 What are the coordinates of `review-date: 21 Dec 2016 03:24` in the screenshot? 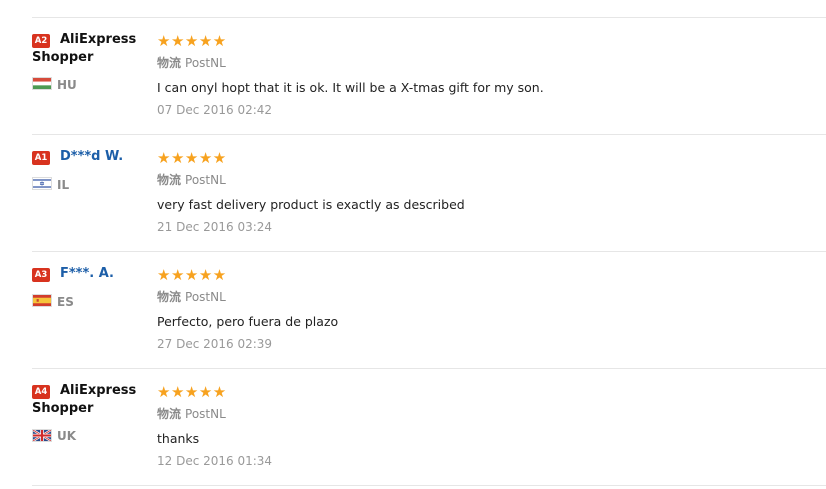 It's located at (215, 227).